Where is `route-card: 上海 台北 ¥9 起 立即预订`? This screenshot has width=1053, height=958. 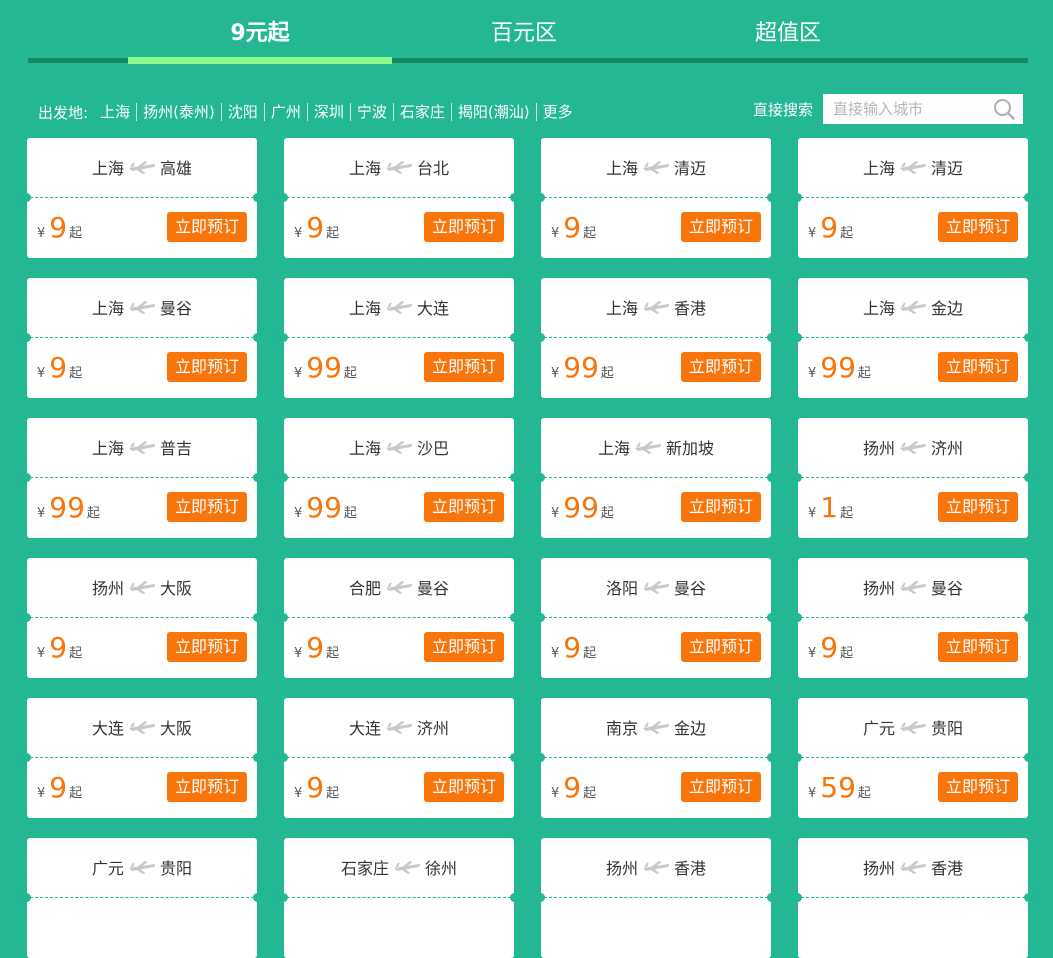
route-card: 上海 台北 ¥9 起 立即预订 is located at coordinates (399, 198).